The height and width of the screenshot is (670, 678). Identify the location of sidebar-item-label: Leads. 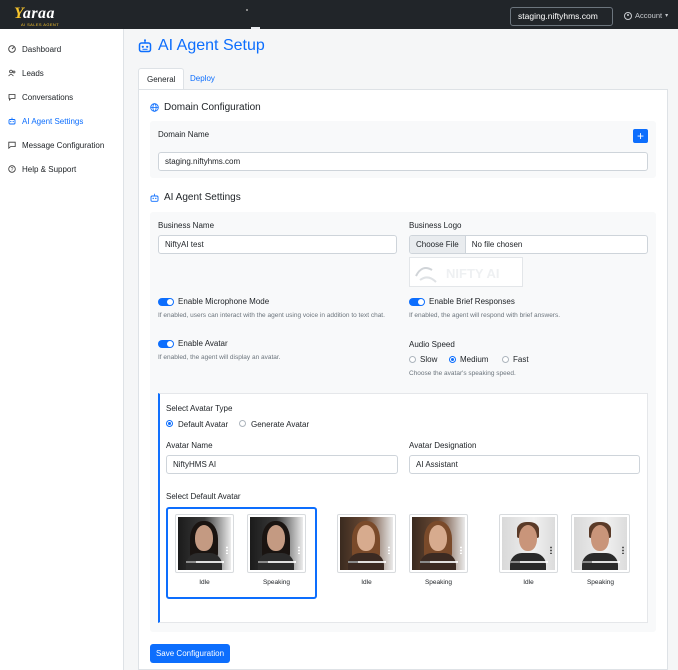
(33, 73).